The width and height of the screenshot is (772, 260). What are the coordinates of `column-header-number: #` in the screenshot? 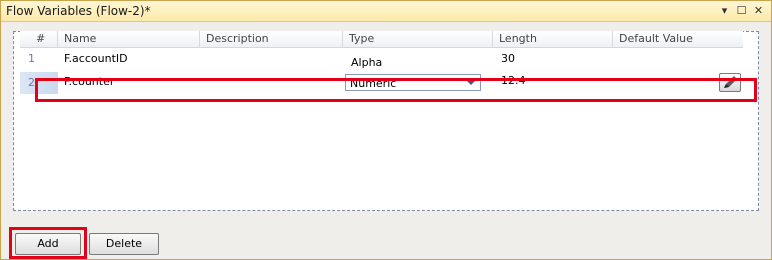 It's located at (39, 39).